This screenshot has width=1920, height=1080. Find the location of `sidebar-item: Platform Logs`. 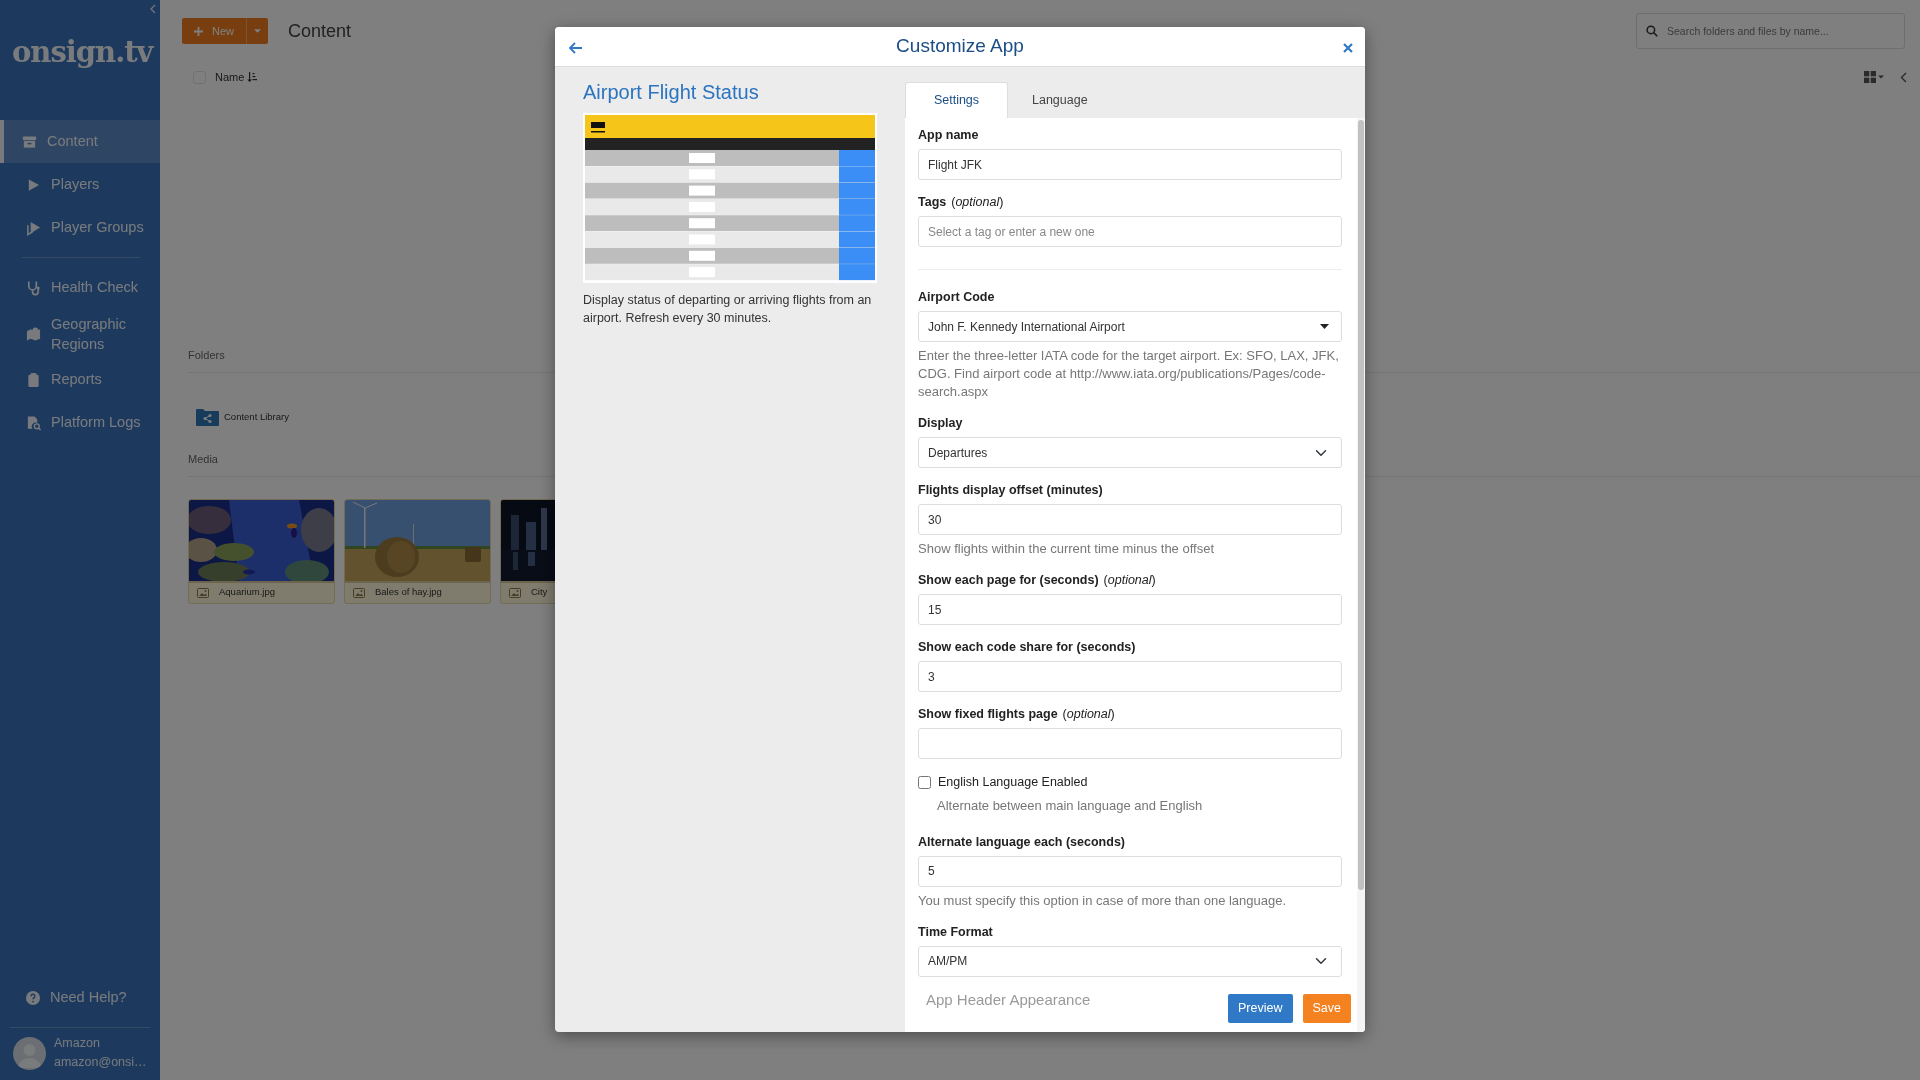

sidebar-item: Platform Logs is located at coordinates (80, 422).